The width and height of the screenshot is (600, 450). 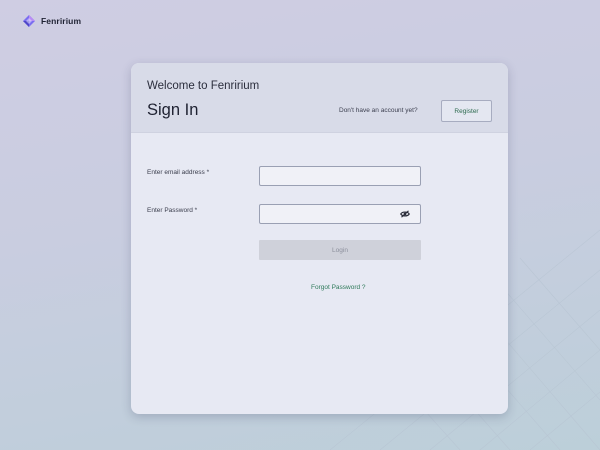 I want to click on diamond-logo-icon, so click(x=29, y=21).